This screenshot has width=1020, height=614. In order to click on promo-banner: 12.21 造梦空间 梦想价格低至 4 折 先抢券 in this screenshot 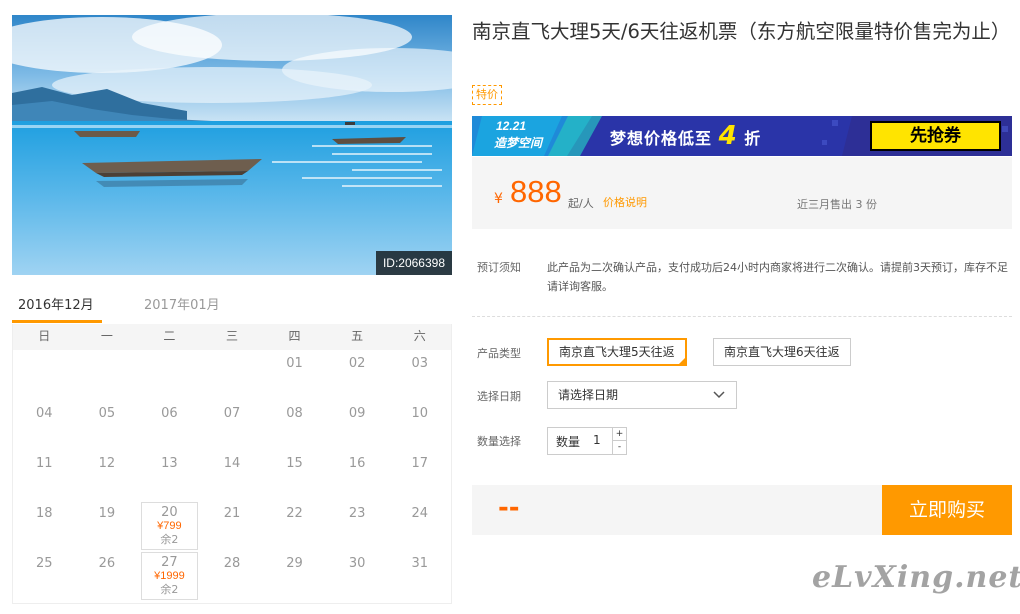, I will do `click(742, 136)`.